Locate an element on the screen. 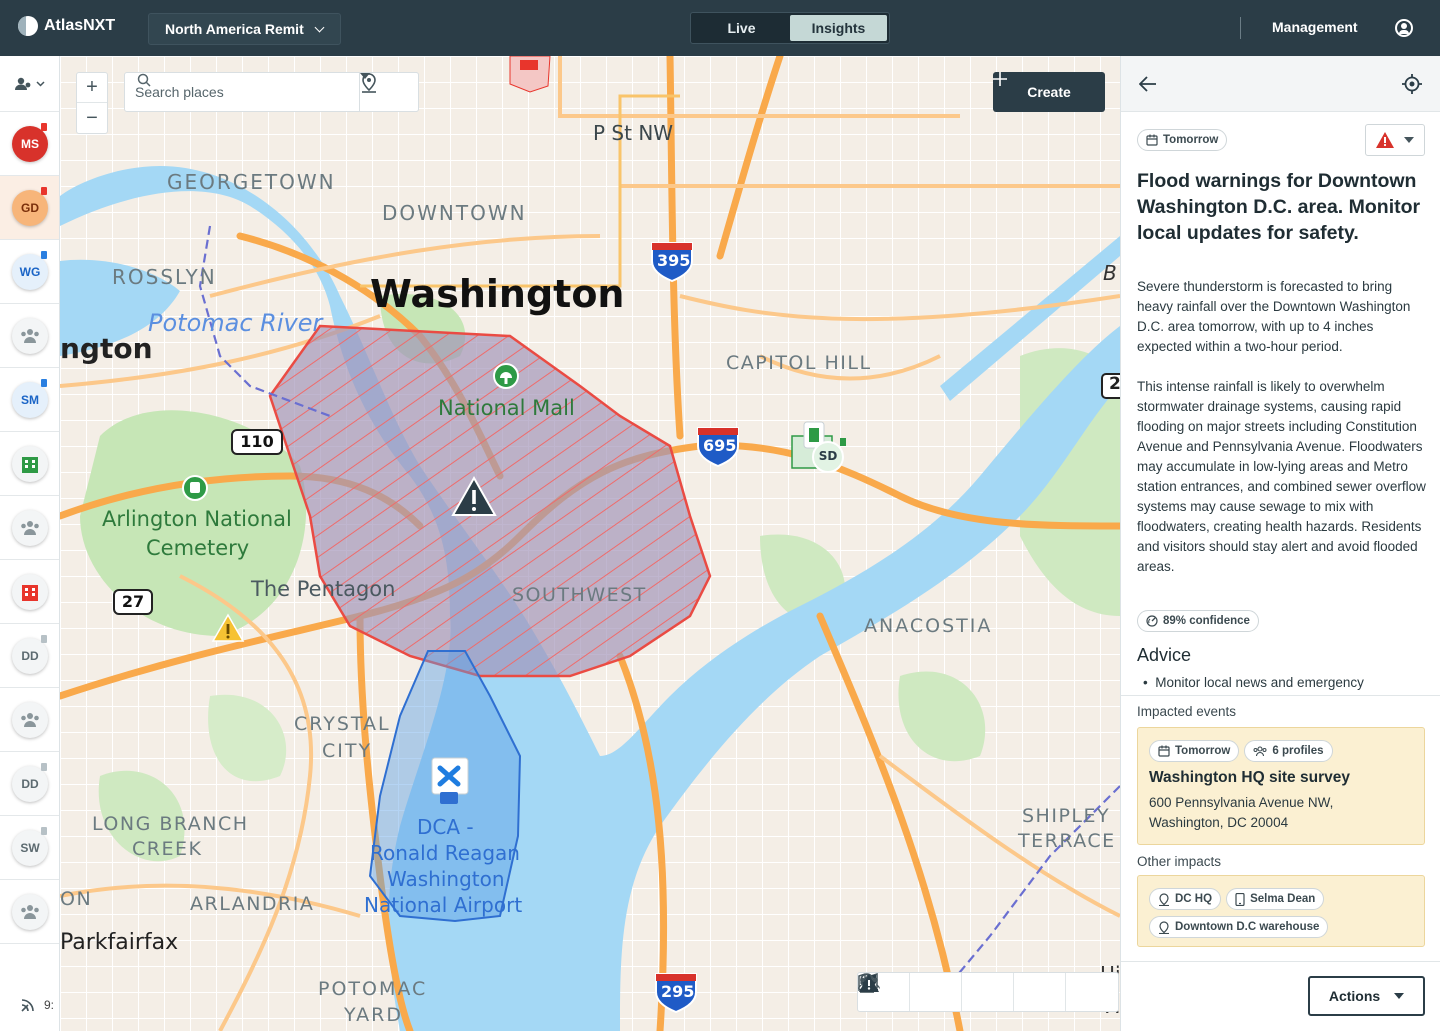 Image resolution: width=1440 pixels, height=1031 pixels. warning-red-icon is located at coordinates (1385, 140).